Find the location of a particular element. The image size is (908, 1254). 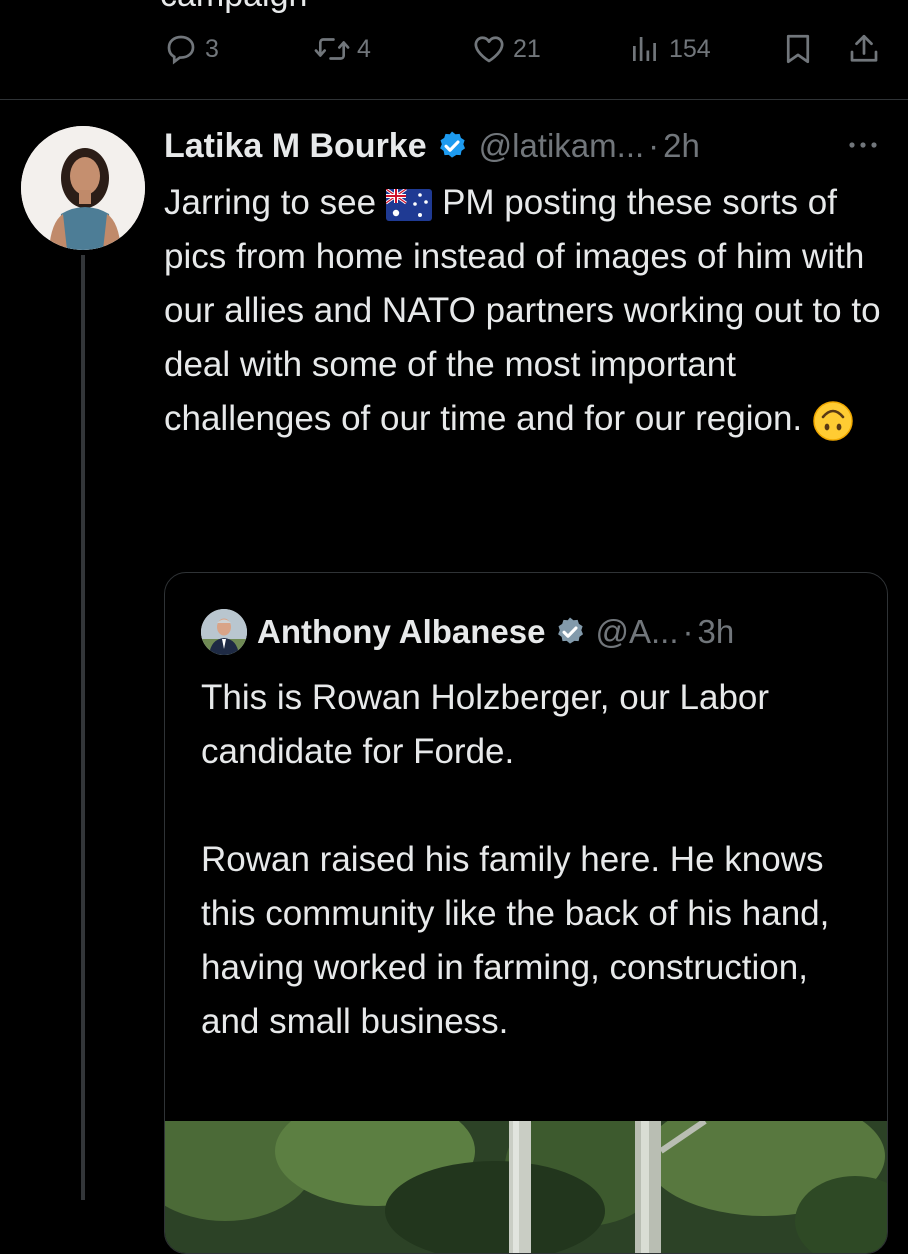

share-button is located at coordinates (864, 49).